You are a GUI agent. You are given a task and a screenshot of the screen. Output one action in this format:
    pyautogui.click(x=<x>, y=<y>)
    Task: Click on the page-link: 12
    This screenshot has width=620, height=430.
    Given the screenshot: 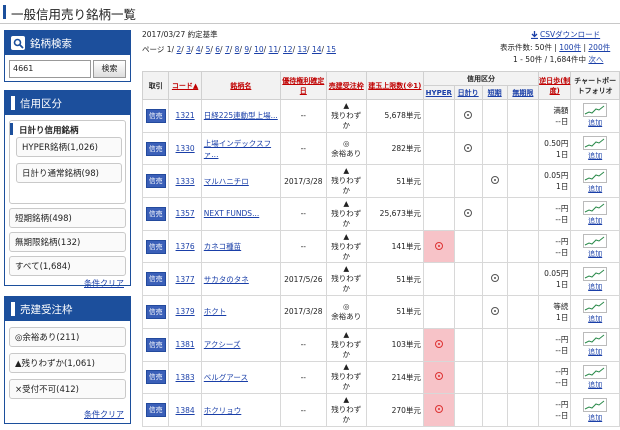 What is the action you would take?
    pyautogui.click(x=288, y=49)
    